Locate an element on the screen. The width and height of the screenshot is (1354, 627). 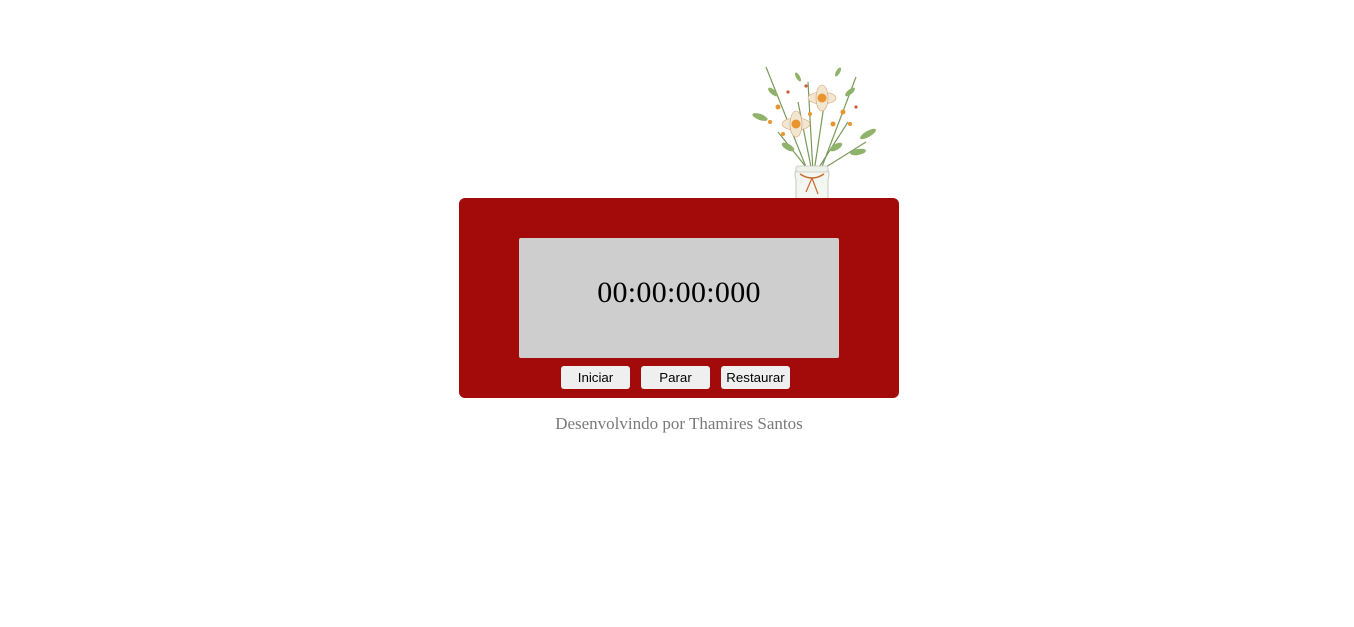
stop-button: Parar is located at coordinates (675, 377).